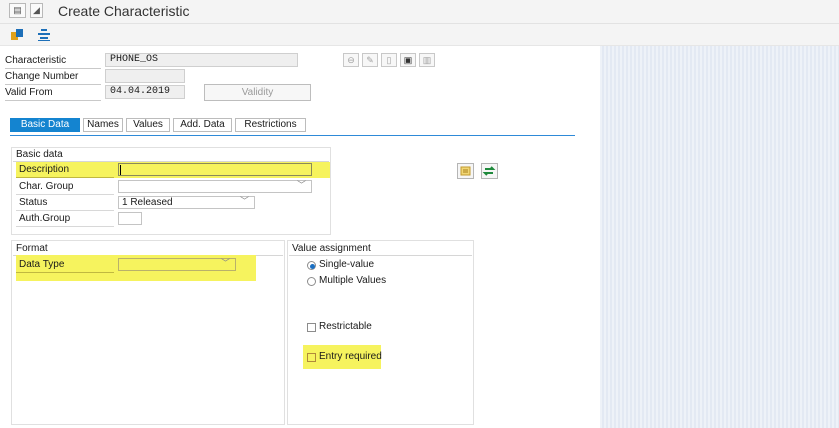 Image resolution: width=839 pixels, height=428 pixels. What do you see at coordinates (408, 60) in the screenshot?
I see `copy-icon: ▣` at bounding box center [408, 60].